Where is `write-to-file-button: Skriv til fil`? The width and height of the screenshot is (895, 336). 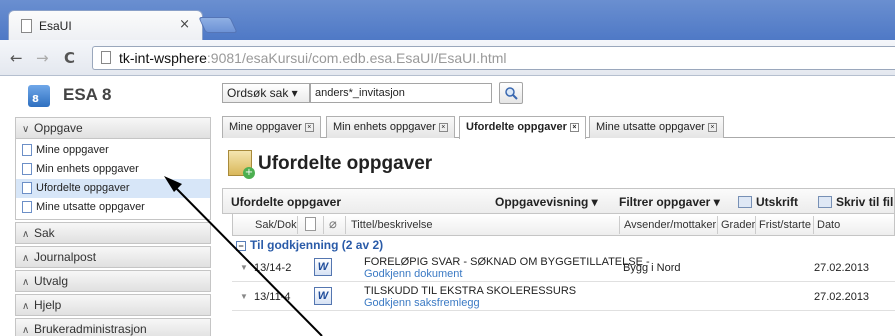
write-to-file-button: Skriv til fil is located at coordinates (855, 202).